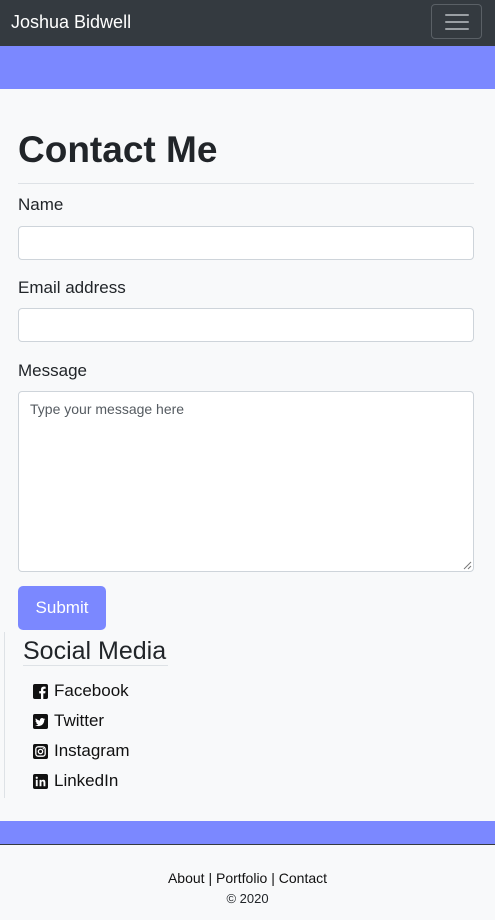 The width and height of the screenshot is (495, 920). What do you see at coordinates (91, 690) in the screenshot?
I see `social-link-label: Facebook` at bounding box center [91, 690].